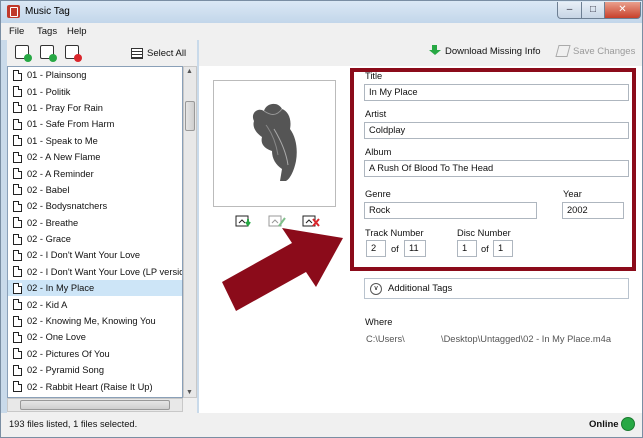 This screenshot has height=438, width=643. What do you see at coordinates (73, 424) in the screenshot?
I see `status-text: 193 files listed, 1 files selected.` at bounding box center [73, 424].